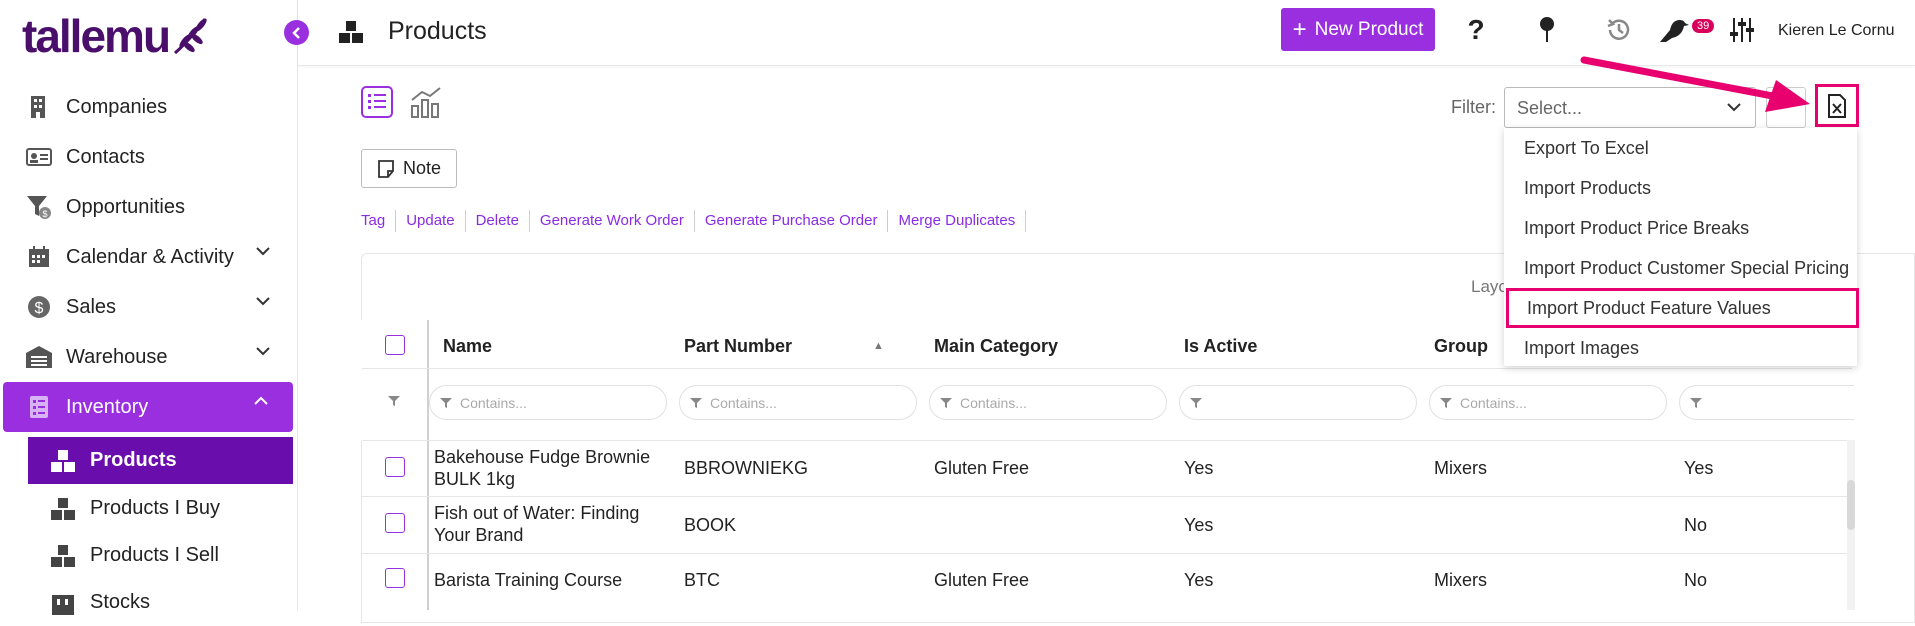 This screenshot has height=626, width=1915. What do you see at coordinates (149, 257) in the screenshot?
I see `sidebar-item-calendar: Calendar & Activity` at bounding box center [149, 257].